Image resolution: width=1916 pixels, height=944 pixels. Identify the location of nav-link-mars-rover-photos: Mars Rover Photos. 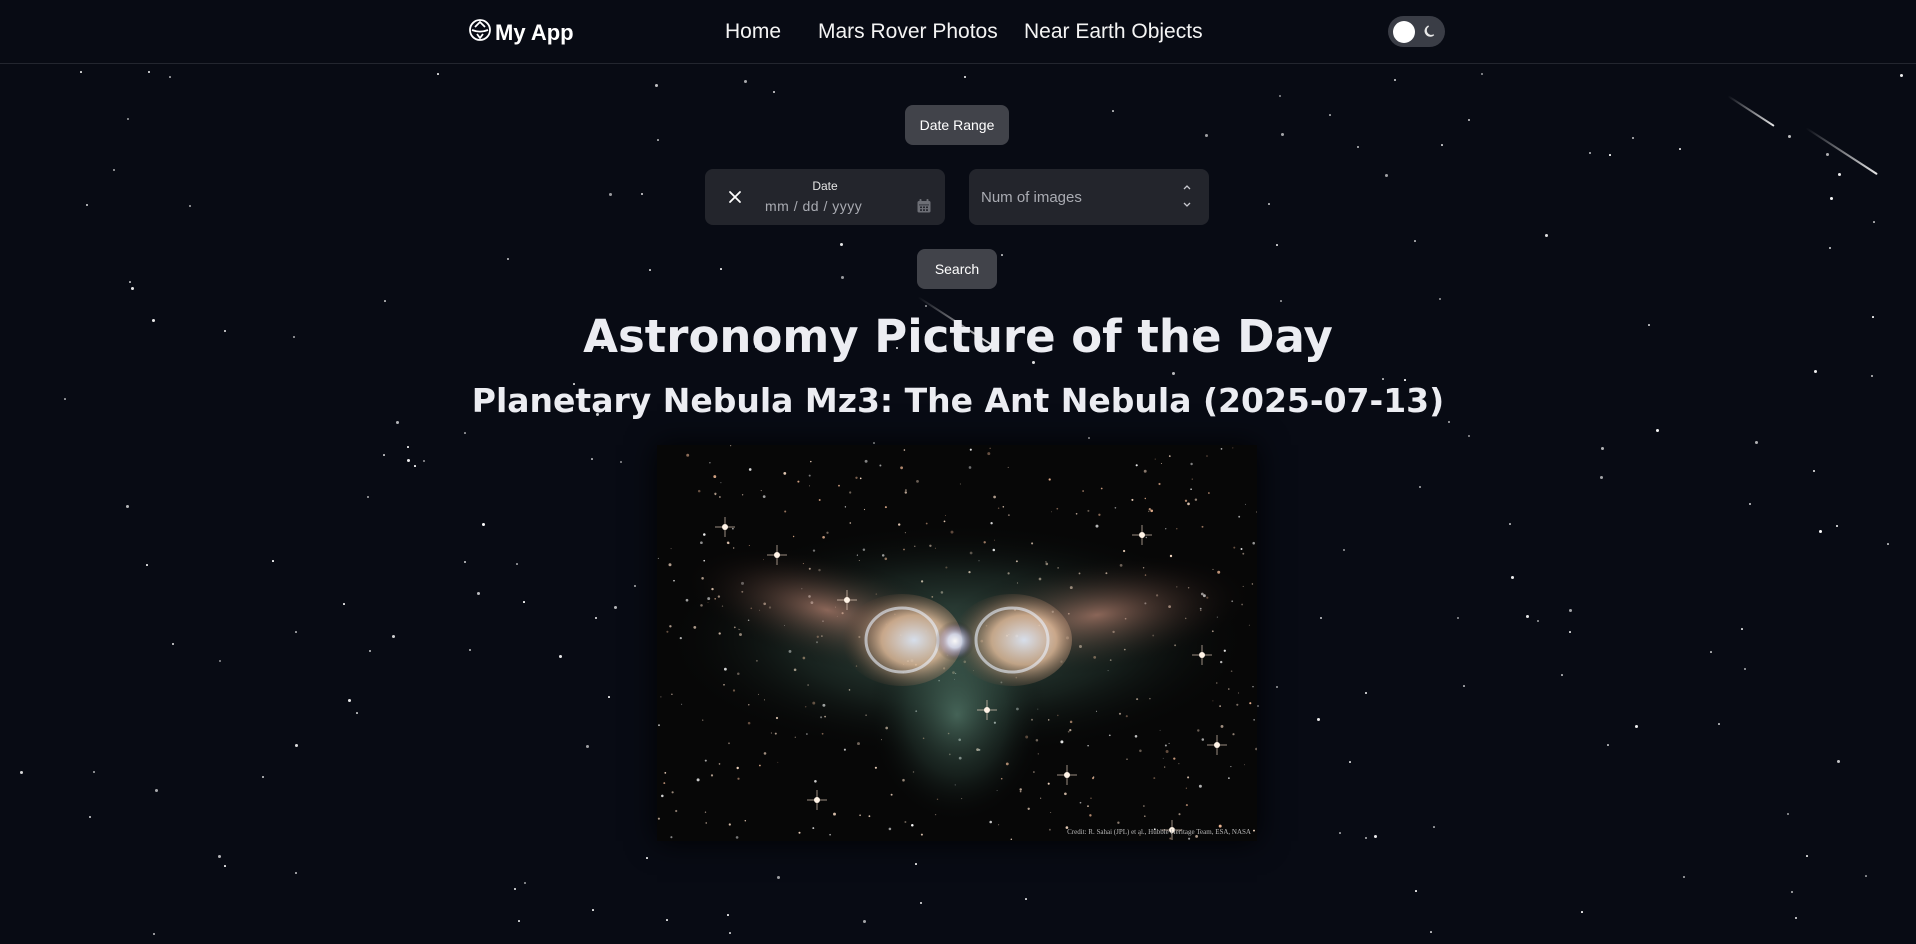
(908, 32).